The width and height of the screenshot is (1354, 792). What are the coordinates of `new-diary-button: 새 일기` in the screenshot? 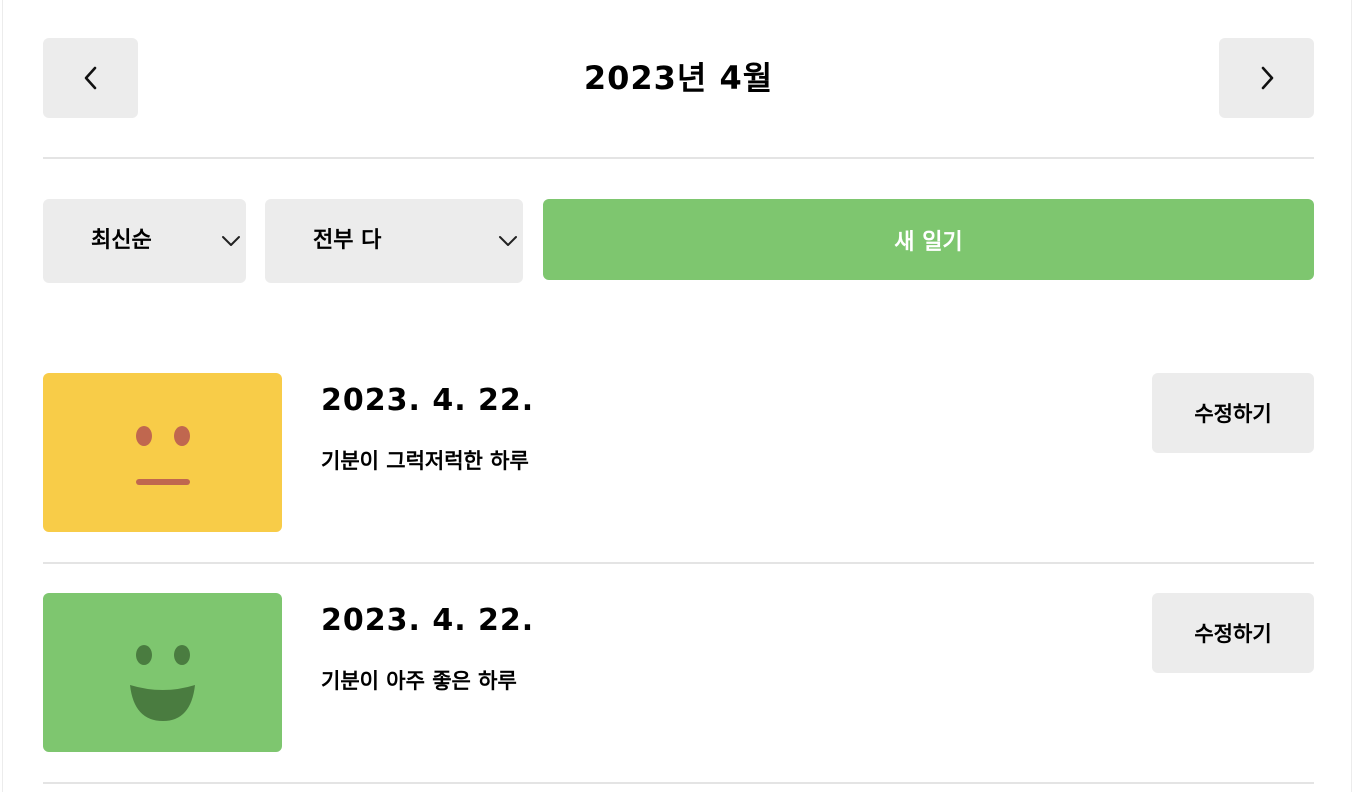 It's located at (928, 239).